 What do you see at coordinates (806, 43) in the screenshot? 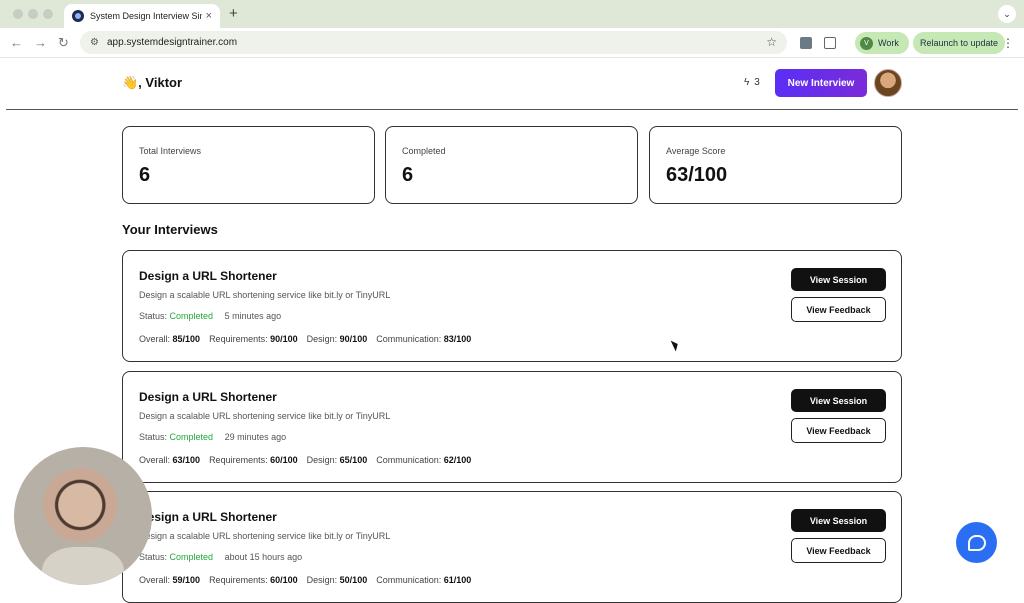
I see `extension-icon` at bounding box center [806, 43].